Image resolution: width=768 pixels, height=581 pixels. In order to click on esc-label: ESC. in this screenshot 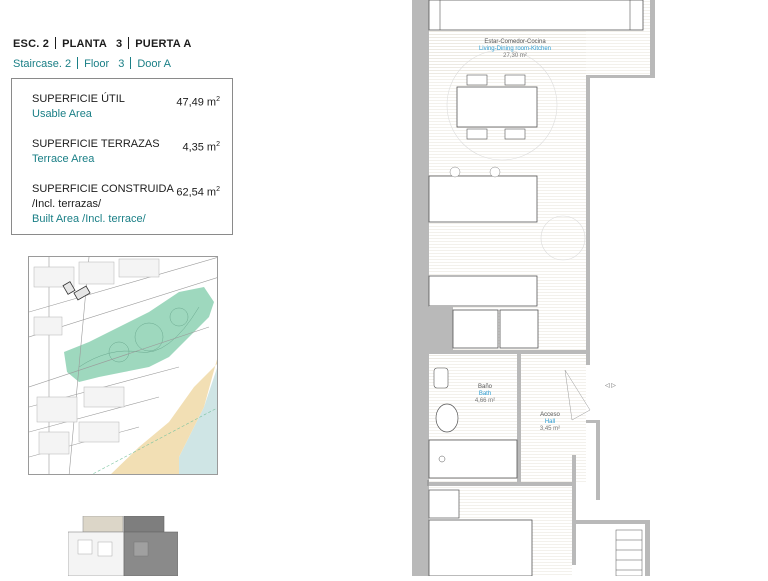, I will do `click(26, 44)`.